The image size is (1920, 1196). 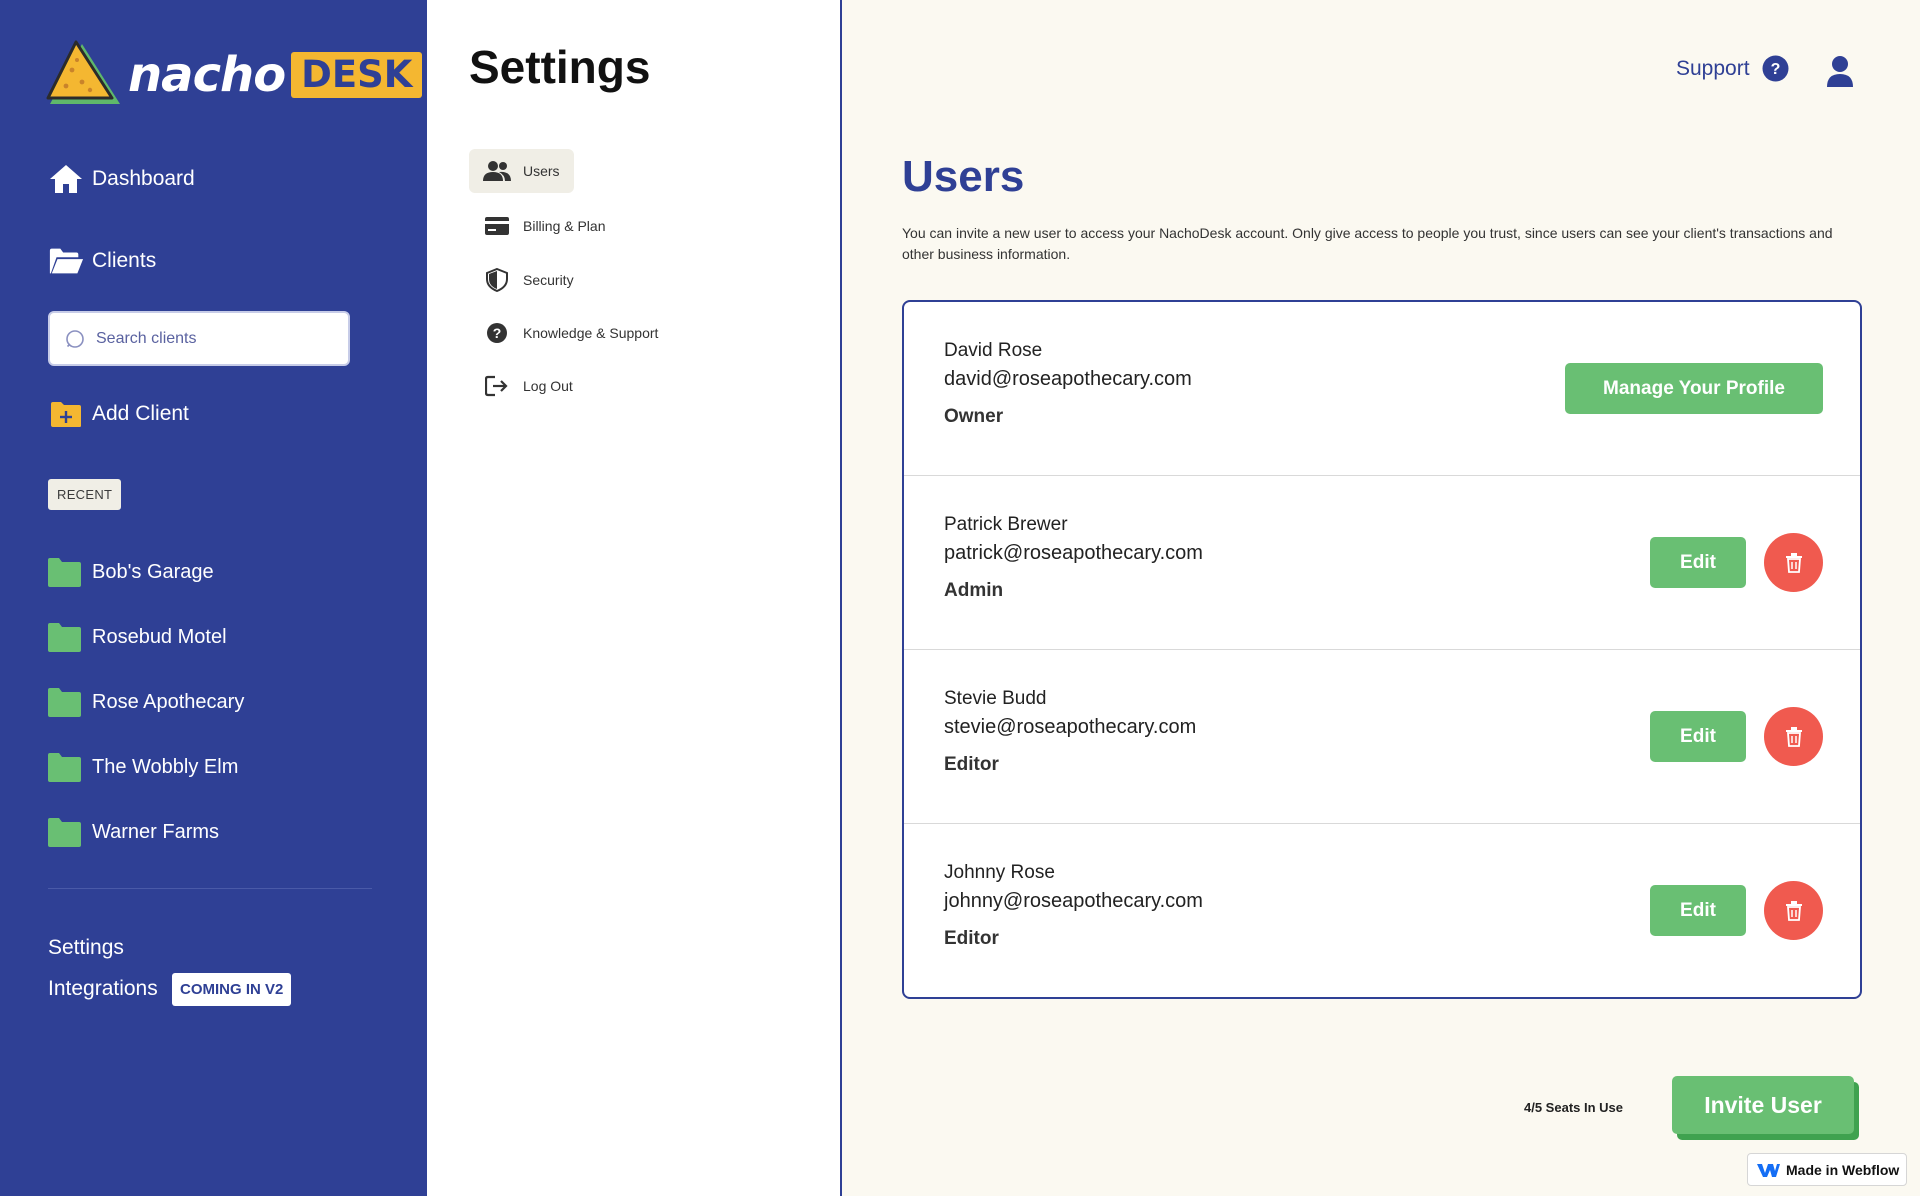 What do you see at coordinates (143, 178) in the screenshot?
I see `nav-dashboard-label: Dashboard` at bounding box center [143, 178].